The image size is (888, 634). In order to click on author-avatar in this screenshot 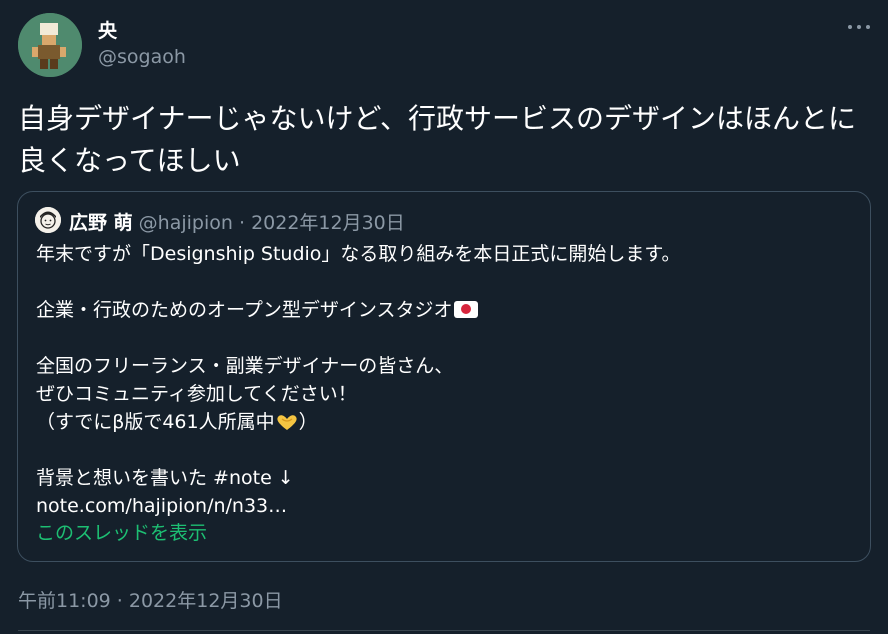, I will do `click(50, 45)`.